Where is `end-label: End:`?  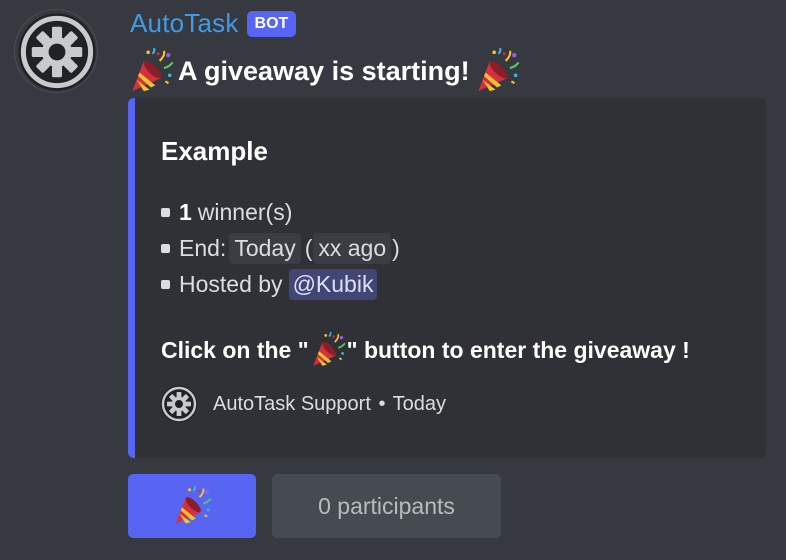
end-label: End: is located at coordinates (203, 247).